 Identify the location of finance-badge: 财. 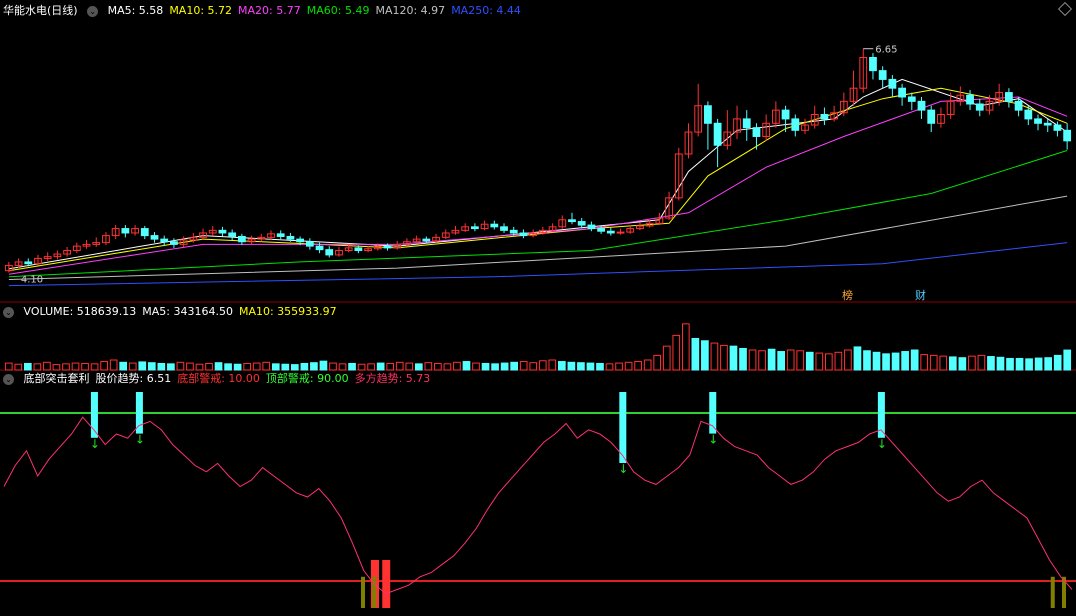
(920, 295).